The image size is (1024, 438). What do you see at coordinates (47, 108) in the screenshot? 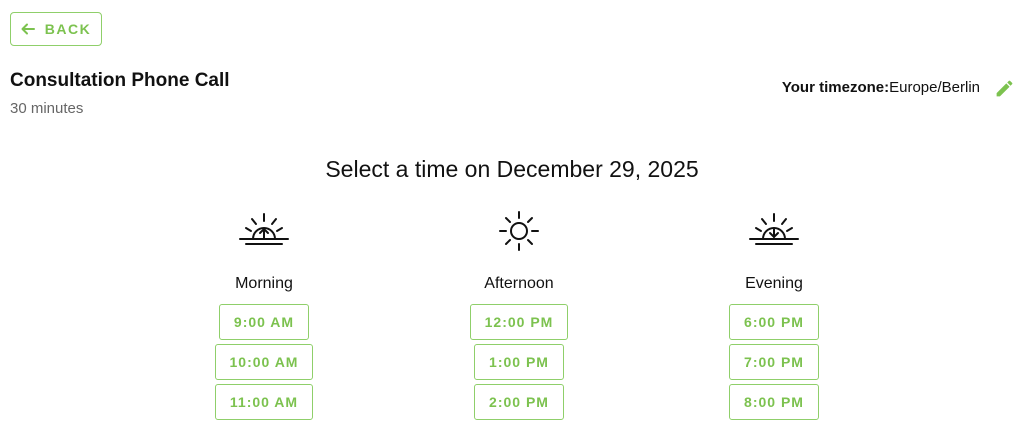
I see `event-duration: 30 minutes` at bounding box center [47, 108].